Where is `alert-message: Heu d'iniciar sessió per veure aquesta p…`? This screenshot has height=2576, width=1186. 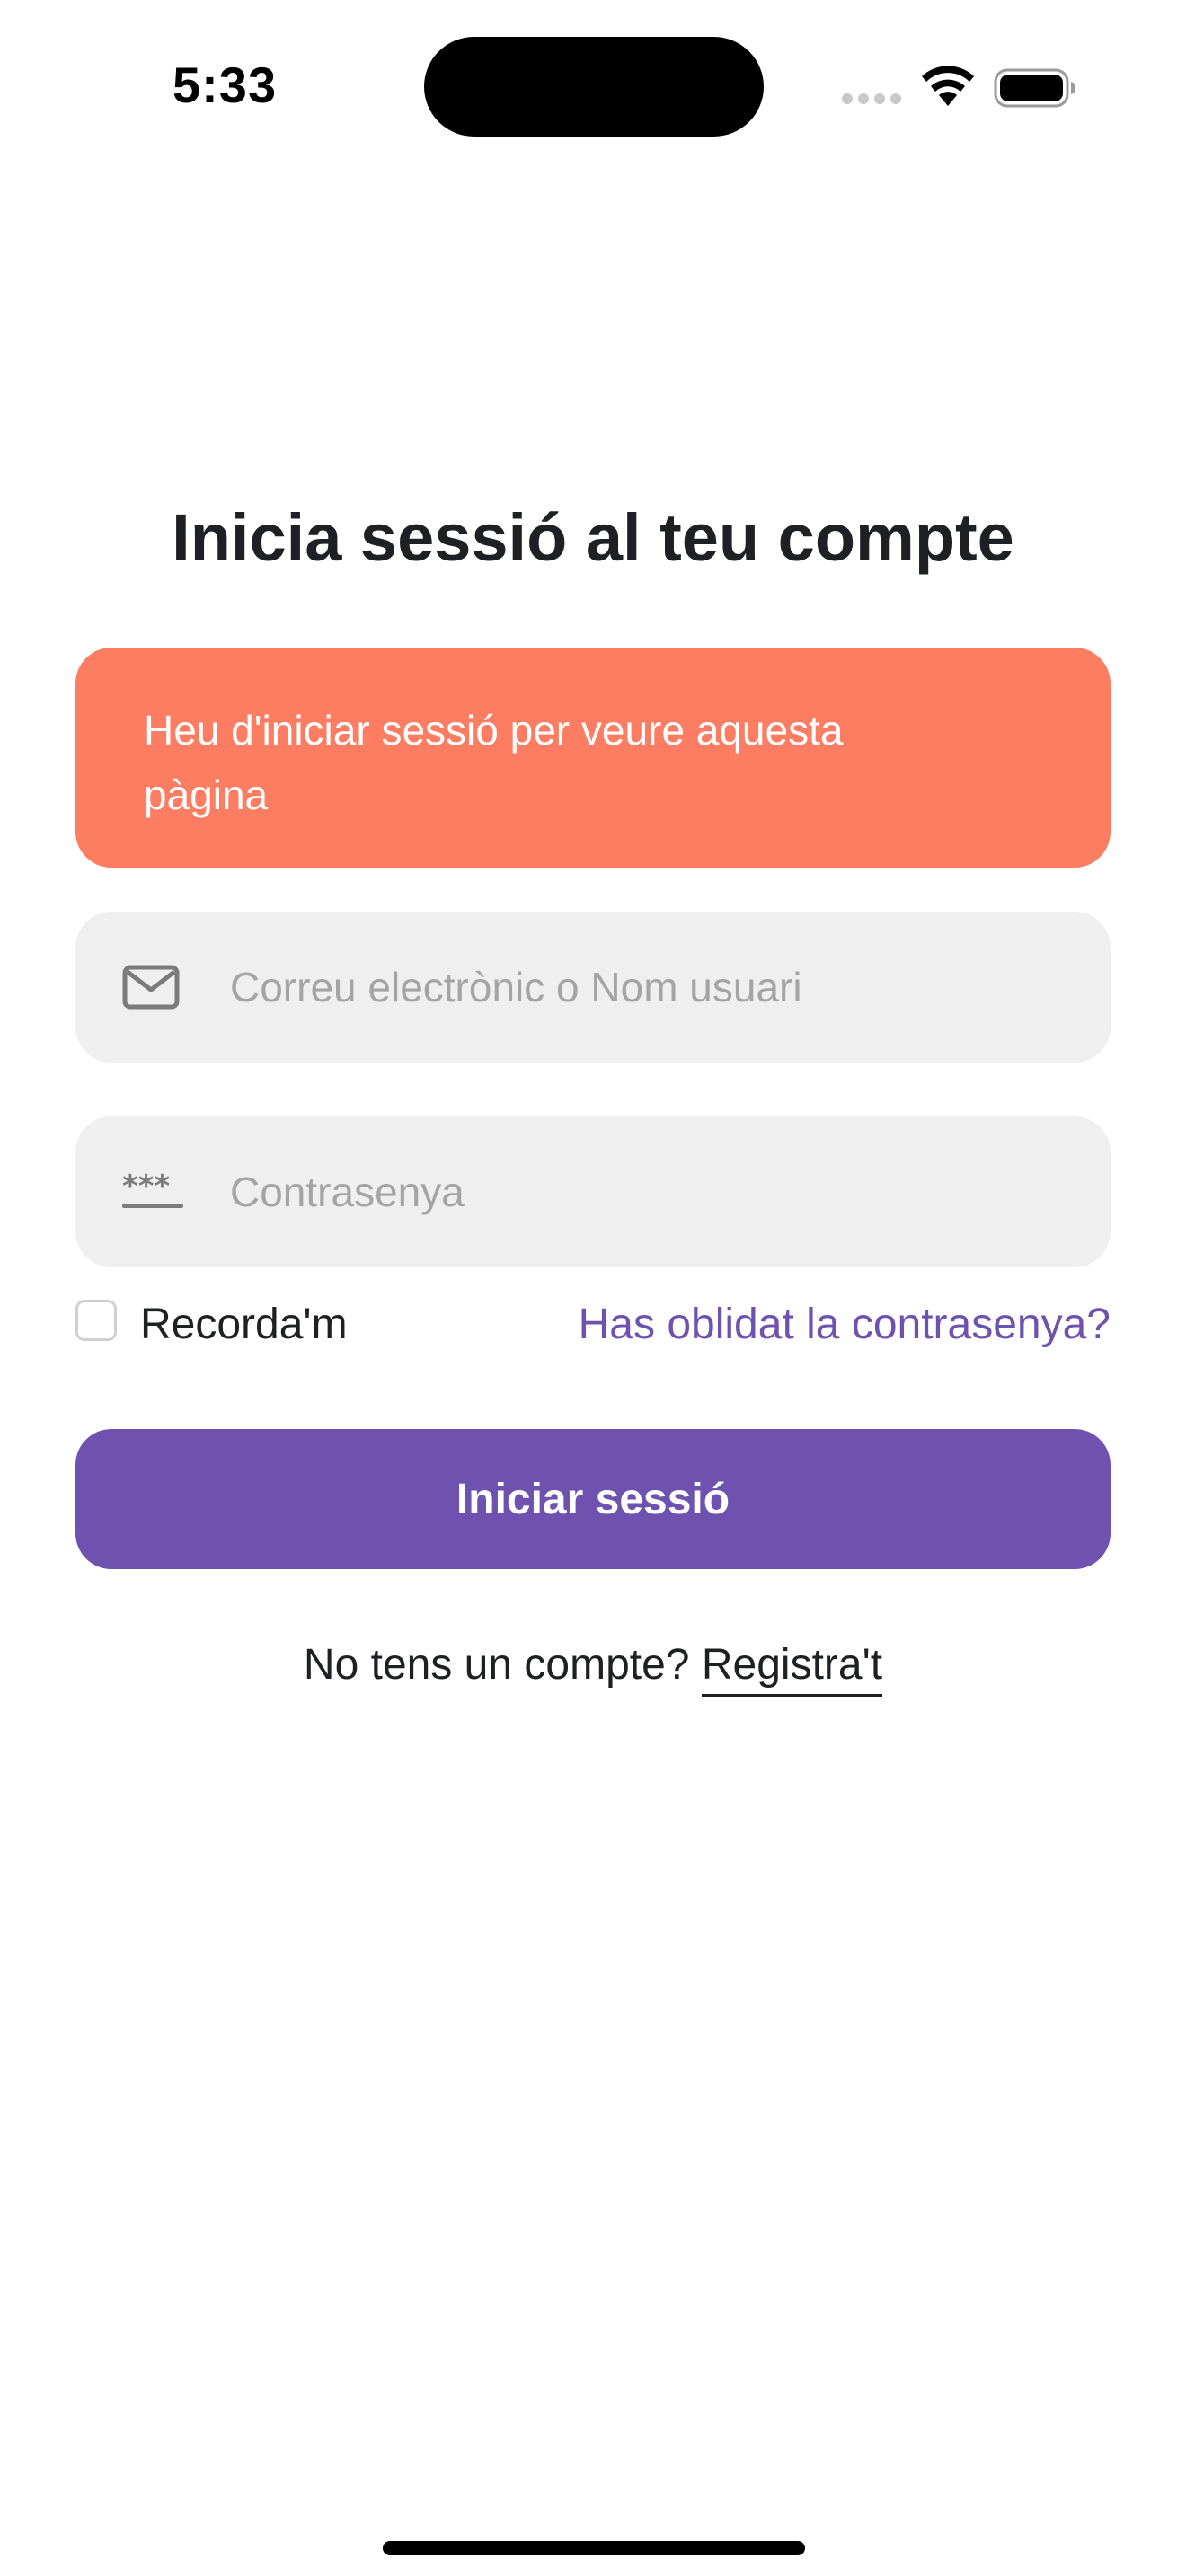 alert-message: Heu d'iniciar sessió per veure aquesta p… is located at coordinates (494, 762).